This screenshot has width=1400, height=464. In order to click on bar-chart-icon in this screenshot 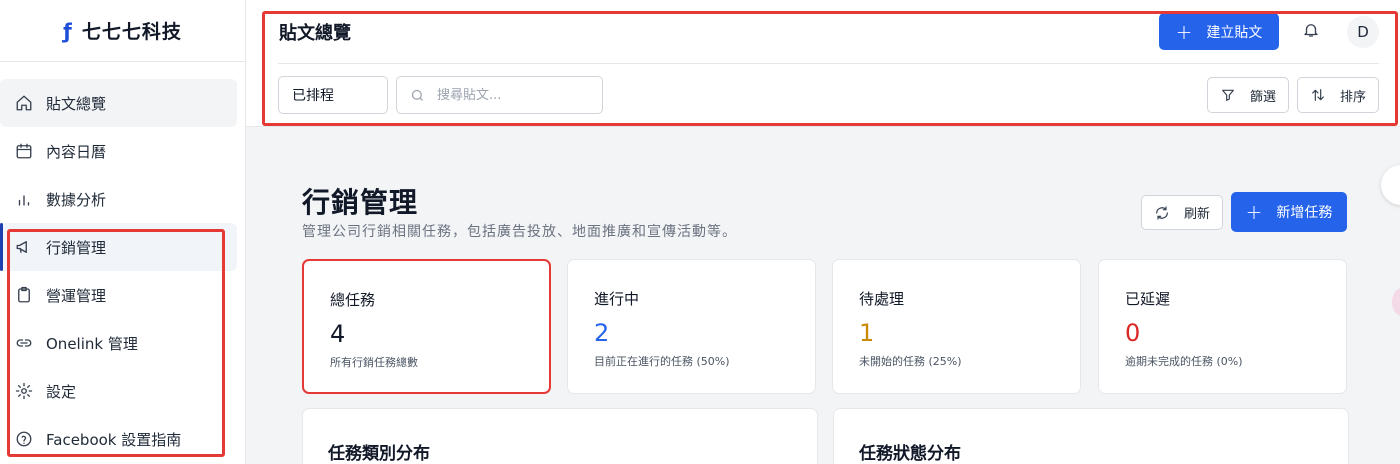, I will do `click(24, 199)`.